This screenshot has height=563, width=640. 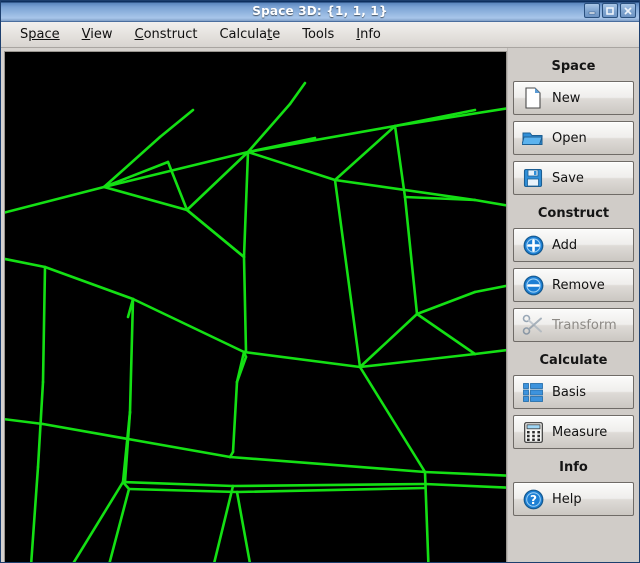 I want to click on menu-view: View, so click(x=97, y=34).